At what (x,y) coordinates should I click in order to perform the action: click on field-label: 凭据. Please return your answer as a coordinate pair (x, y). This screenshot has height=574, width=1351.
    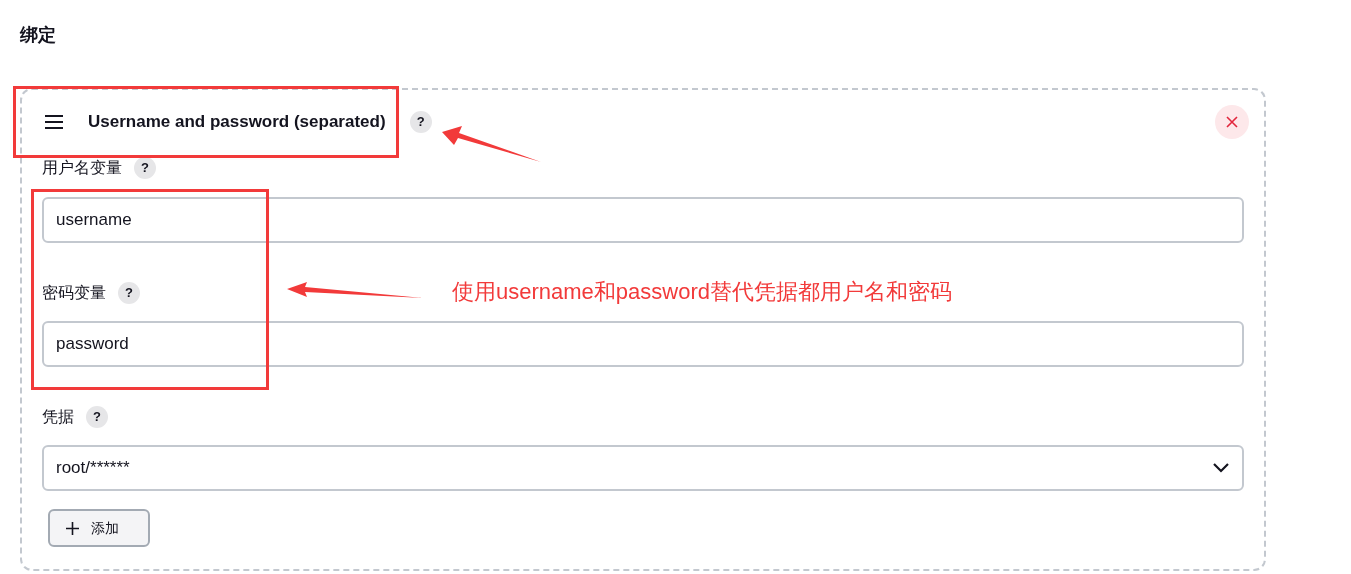
    Looking at the image, I should click on (58, 417).